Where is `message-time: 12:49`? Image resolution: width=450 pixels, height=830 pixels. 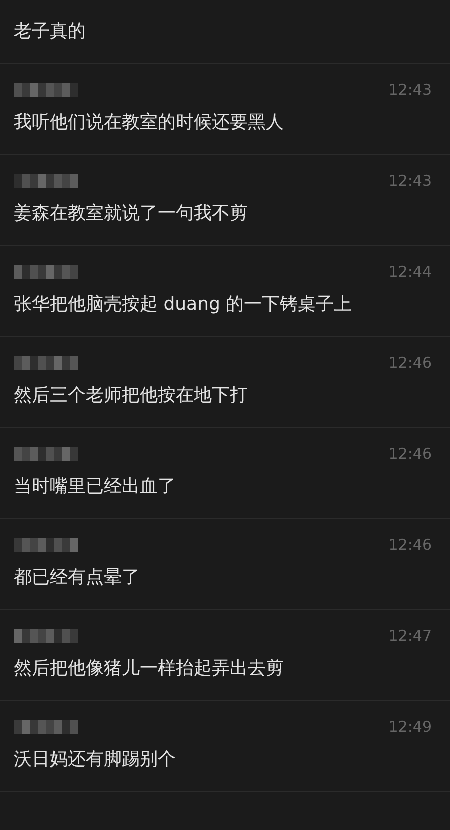 message-time: 12:49 is located at coordinates (410, 727).